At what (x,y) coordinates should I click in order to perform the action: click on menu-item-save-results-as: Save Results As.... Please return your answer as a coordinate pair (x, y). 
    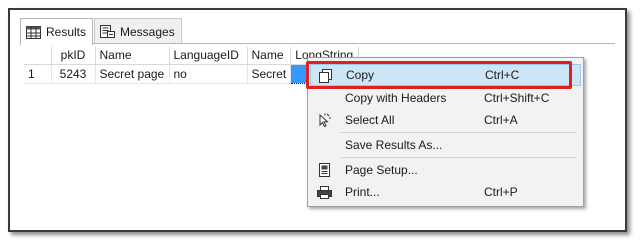
    Looking at the image, I should click on (445, 145).